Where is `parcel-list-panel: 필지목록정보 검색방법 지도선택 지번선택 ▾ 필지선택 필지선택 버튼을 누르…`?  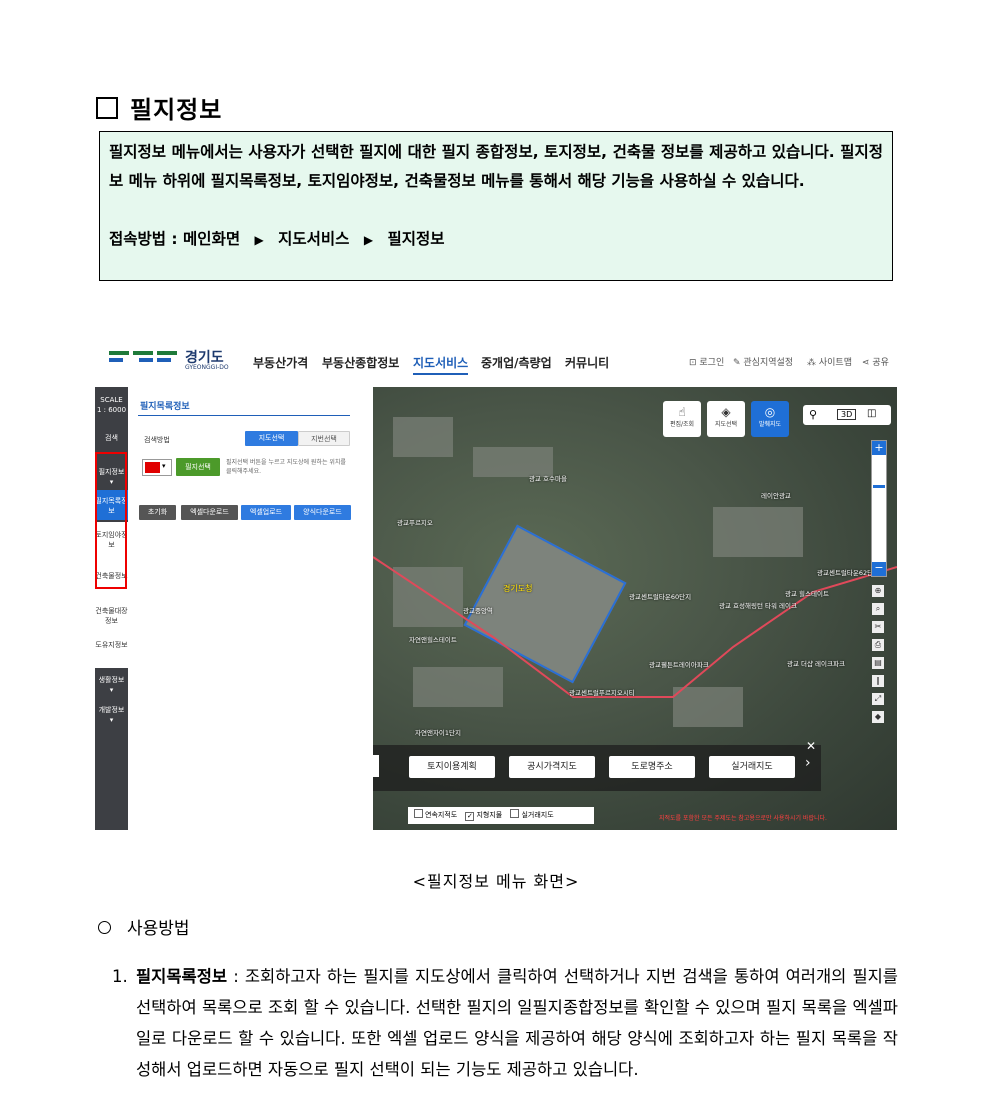
parcel-list-panel: 필지목록정보 검색방법 지도선택 지번선택 ▾ 필지선택 필지선택 버튼을 누르… is located at coordinates (251, 608).